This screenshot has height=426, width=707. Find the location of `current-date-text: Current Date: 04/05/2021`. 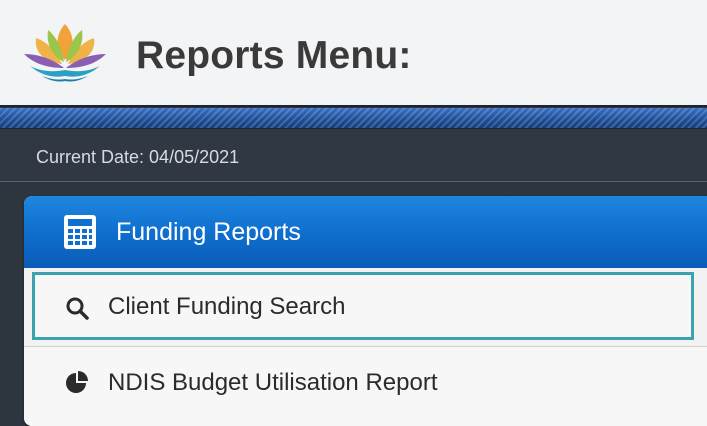

current-date-text: Current Date: 04/05/2021 is located at coordinates (138, 157).